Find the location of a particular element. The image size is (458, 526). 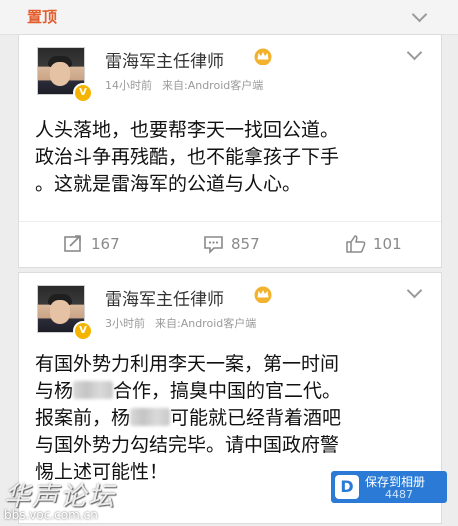

post-action-bar: 167 857 101 is located at coordinates (230, 244).